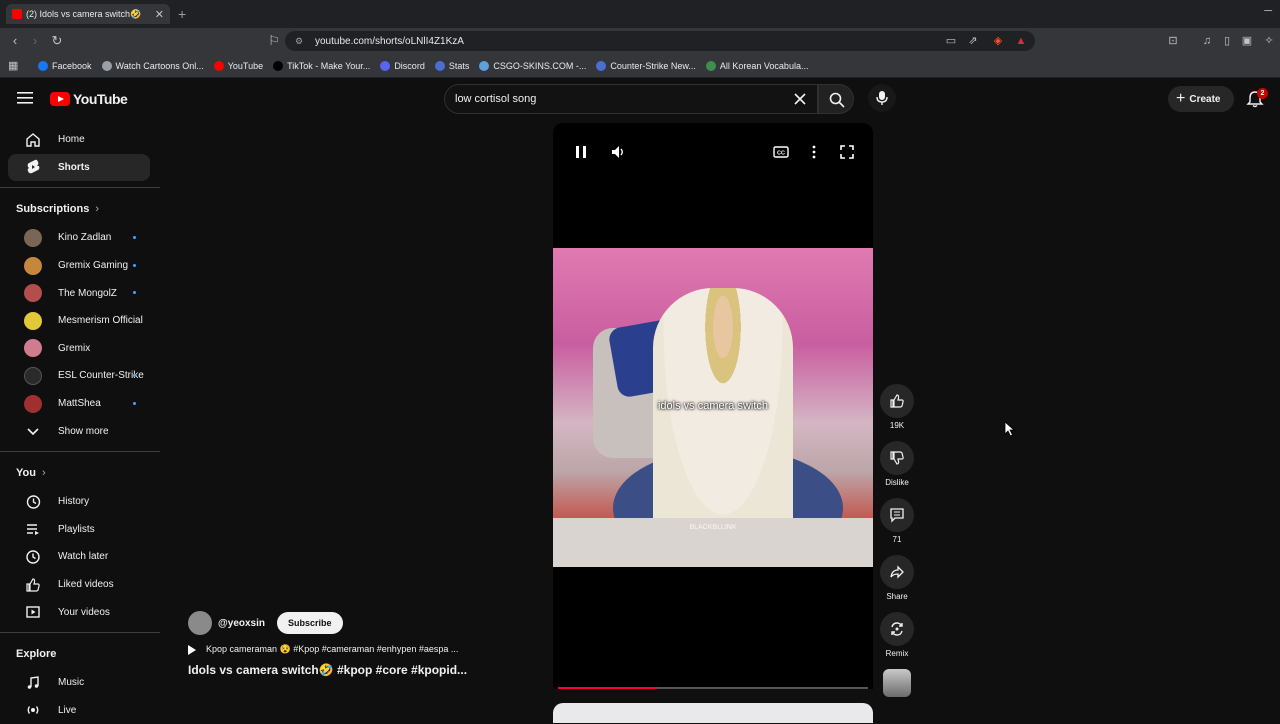 This screenshot has height=724, width=1280. I want to click on microphone-icon, so click(882, 98).